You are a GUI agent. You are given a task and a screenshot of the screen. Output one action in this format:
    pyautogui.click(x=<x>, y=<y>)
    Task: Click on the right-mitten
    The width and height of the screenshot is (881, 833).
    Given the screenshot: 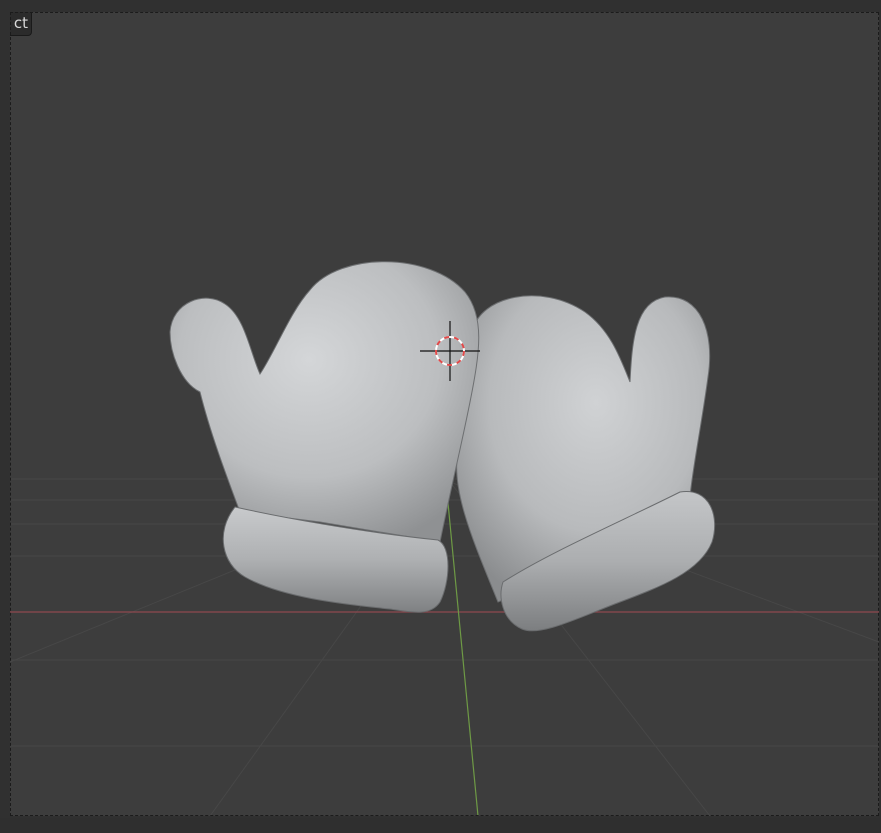 What is the action you would take?
    pyautogui.click(x=586, y=463)
    